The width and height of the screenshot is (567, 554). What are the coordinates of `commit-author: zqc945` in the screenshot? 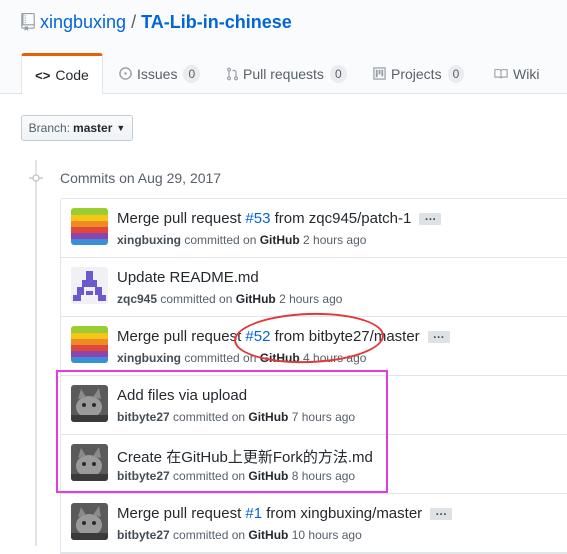 It's located at (137, 299).